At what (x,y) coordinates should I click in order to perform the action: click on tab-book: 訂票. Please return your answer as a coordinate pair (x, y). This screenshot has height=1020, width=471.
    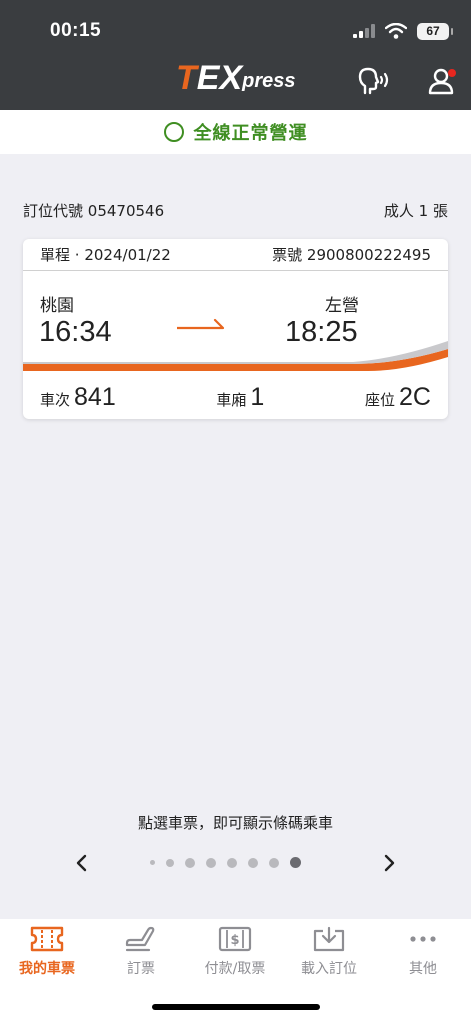
    Looking at the image, I should click on (141, 954).